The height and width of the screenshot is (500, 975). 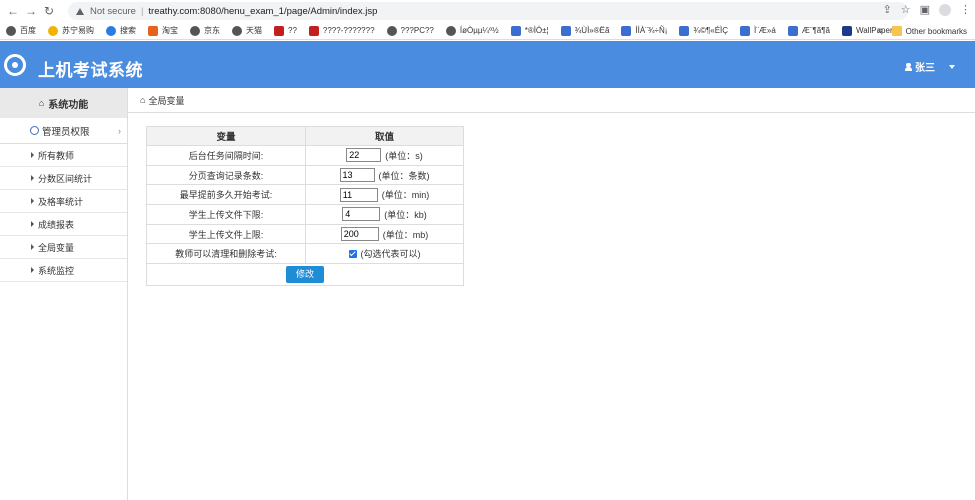 What do you see at coordinates (226, 254) in the screenshot?
I see `variable-label: 教师可以清理和删除考试:` at bounding box center [226, 254].